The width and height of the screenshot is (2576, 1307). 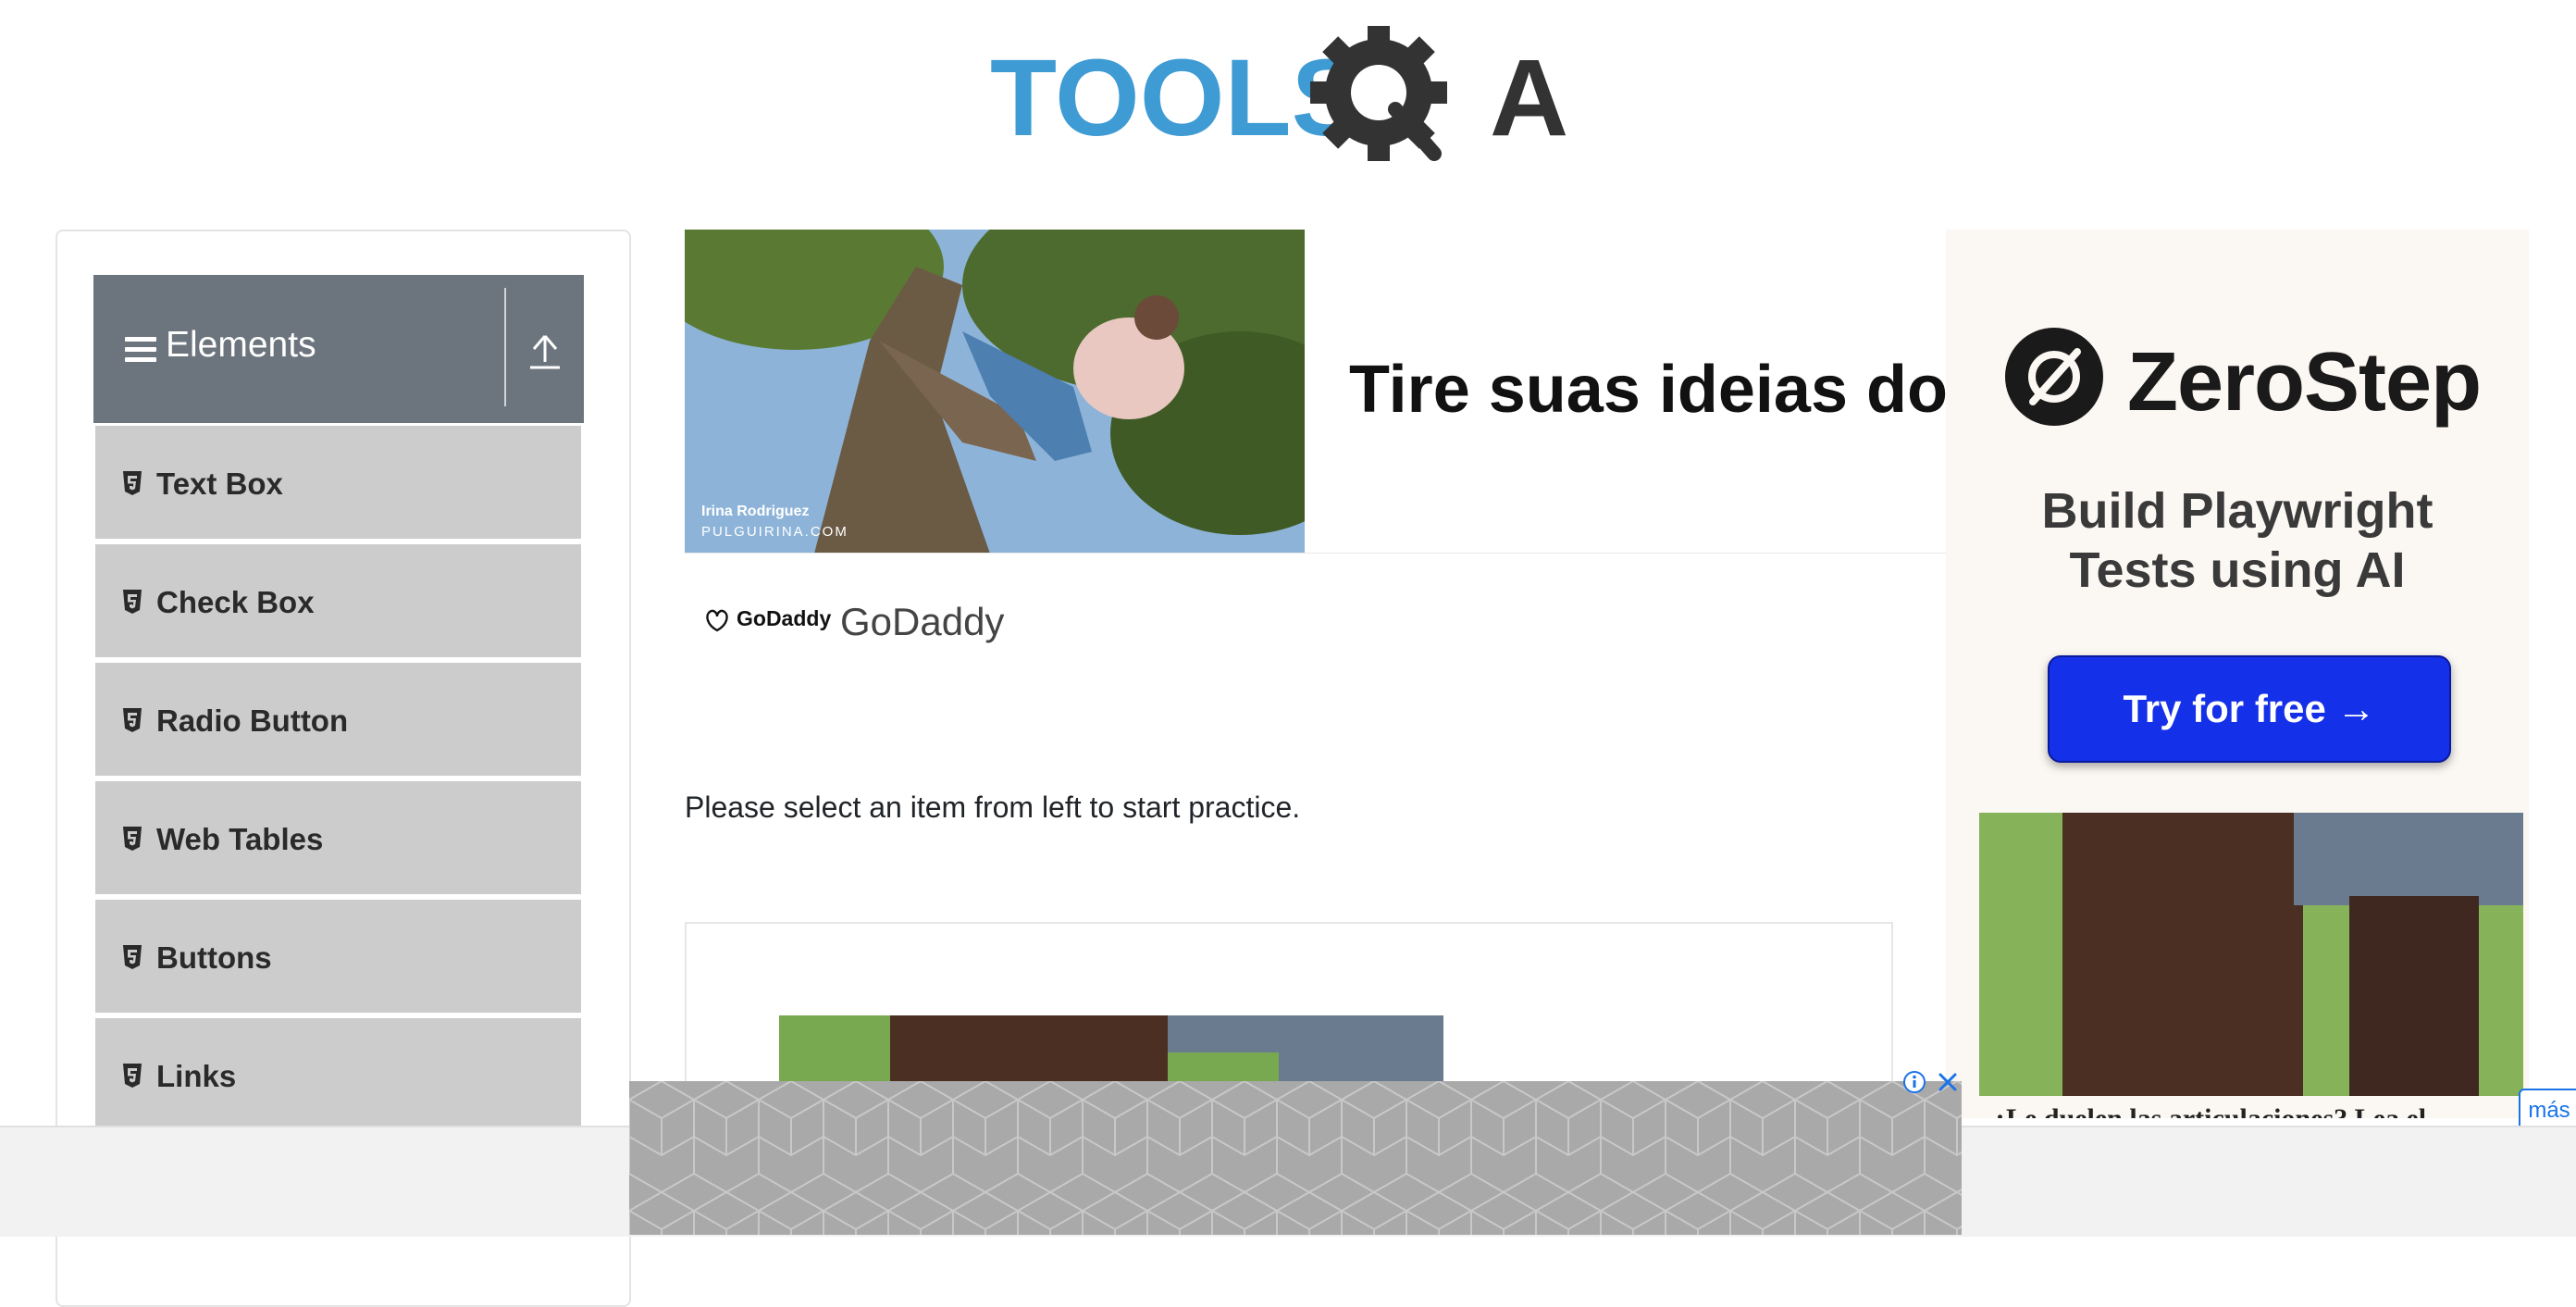 I want to click on photo-credit-name: Irina Rodriguez, so click(x=755, y=511).